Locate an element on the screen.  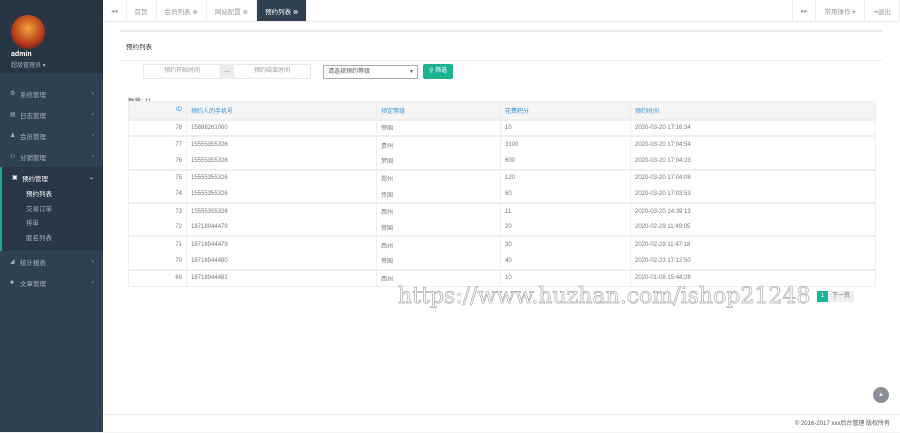
tab-member-list: 会员列表 ⊗ is located at coordinates (182, 10).